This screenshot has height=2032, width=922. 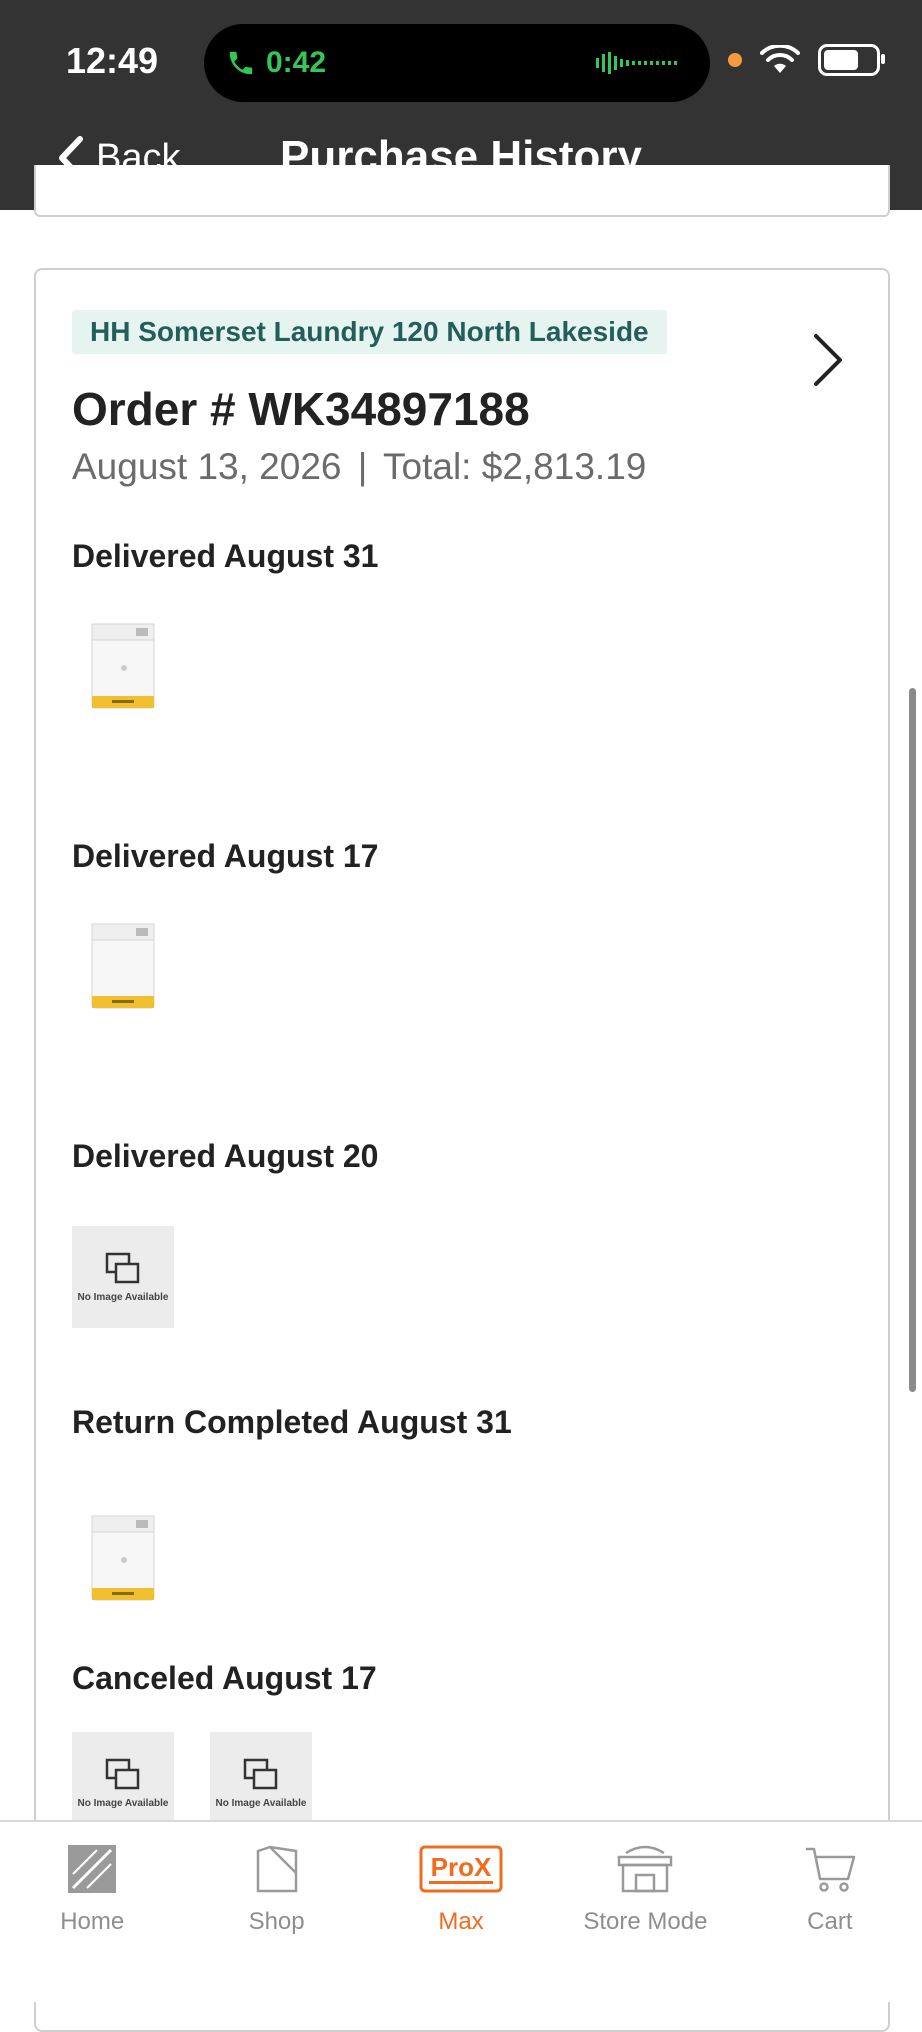 What do you see at coordinates (830, 1921) in the screenshot?
I see `nav-label: Cart` at bounding box center [830, 1921].